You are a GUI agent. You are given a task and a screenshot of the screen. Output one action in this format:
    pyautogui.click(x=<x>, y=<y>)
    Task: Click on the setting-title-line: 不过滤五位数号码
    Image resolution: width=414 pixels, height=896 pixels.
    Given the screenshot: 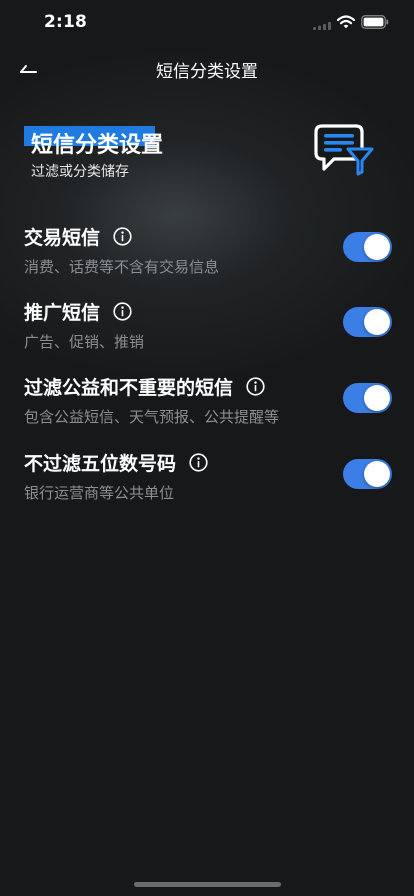 What is the action you would take?
    pyautogui.click(x=116, y=462)
    